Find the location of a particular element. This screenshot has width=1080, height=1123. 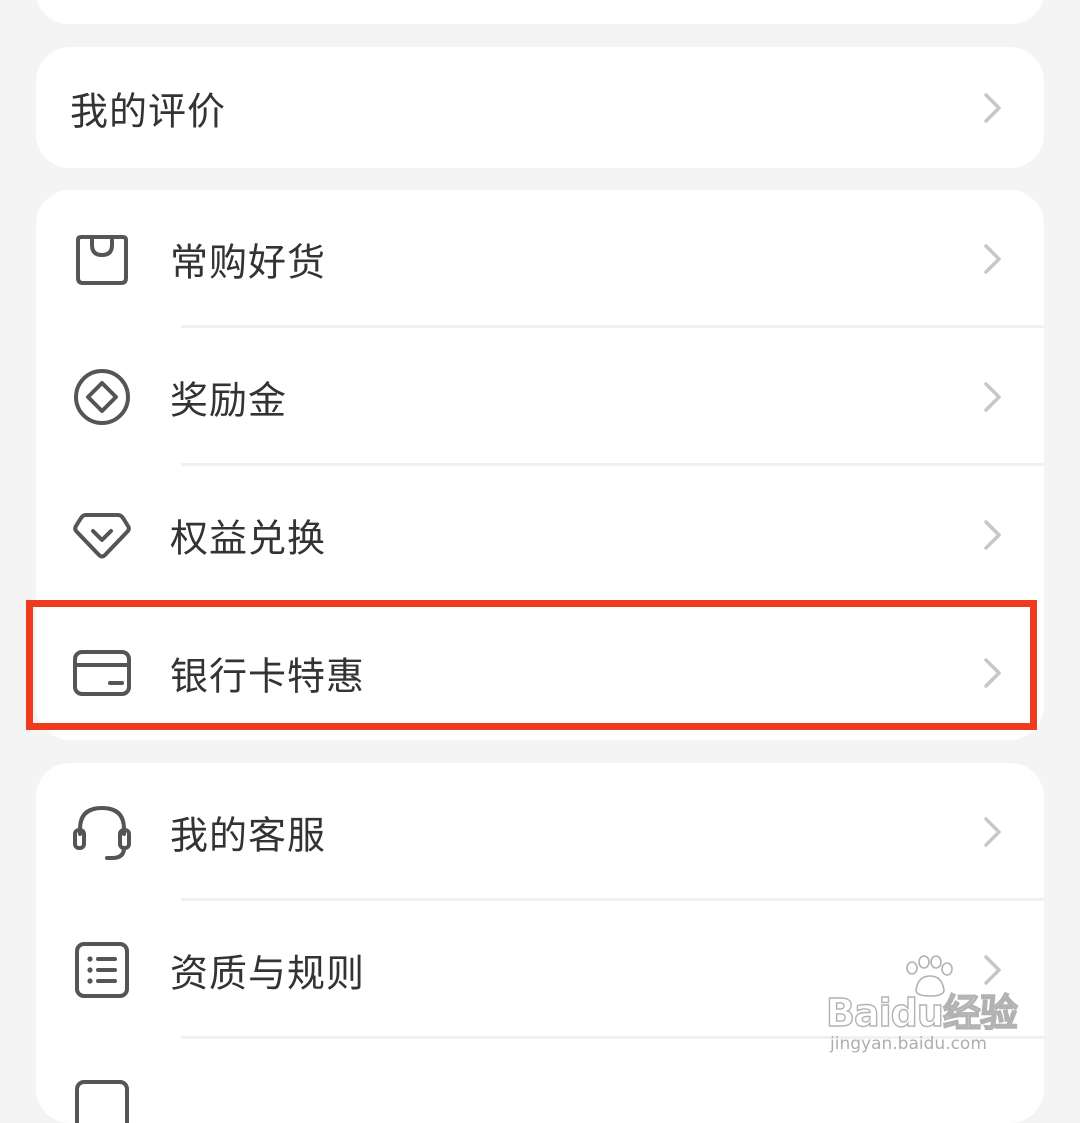

bank-card-icon is located at coordinates (102, 673).